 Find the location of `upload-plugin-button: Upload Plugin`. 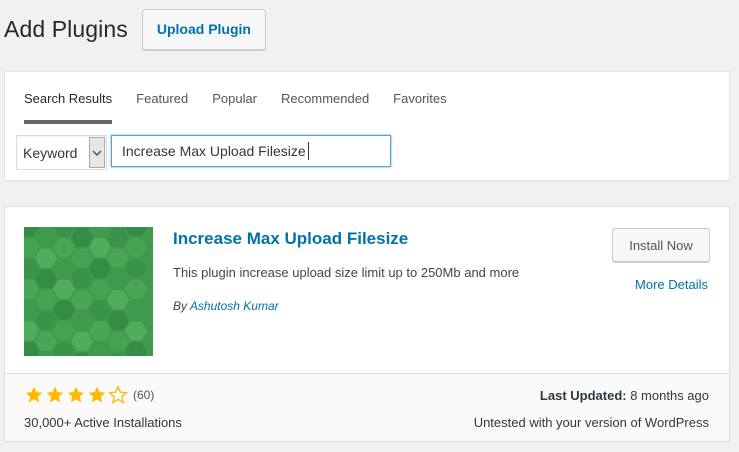

upload-plugin-button: Upload Plugin is located at coordinates (203, 29).